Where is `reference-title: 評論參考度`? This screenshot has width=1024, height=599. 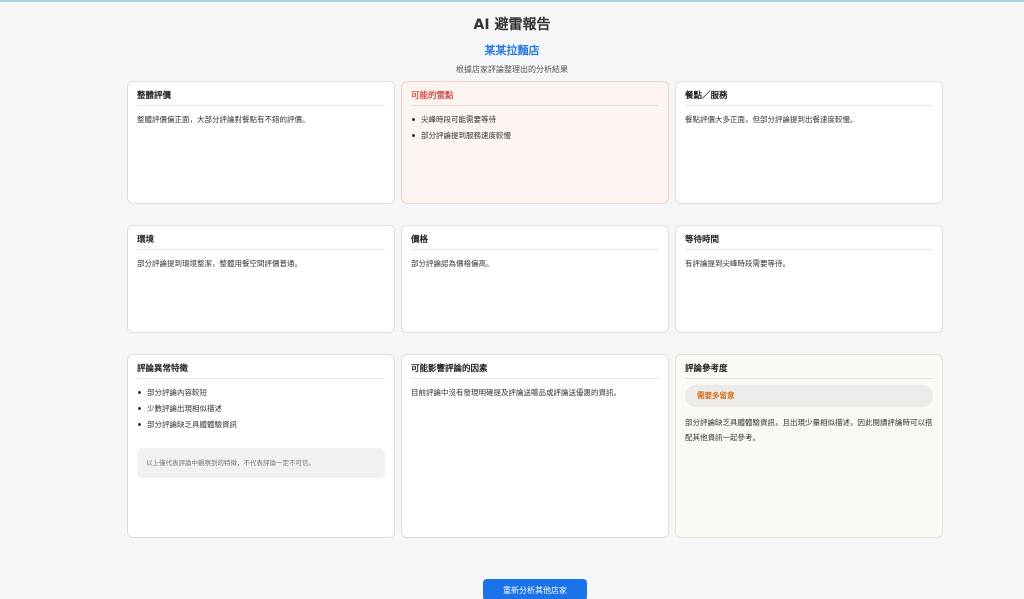 reference-title: 評論參考度 is located at coordinates (809, 370).